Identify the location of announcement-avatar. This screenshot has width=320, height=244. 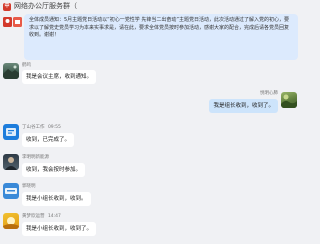
(13, 21).